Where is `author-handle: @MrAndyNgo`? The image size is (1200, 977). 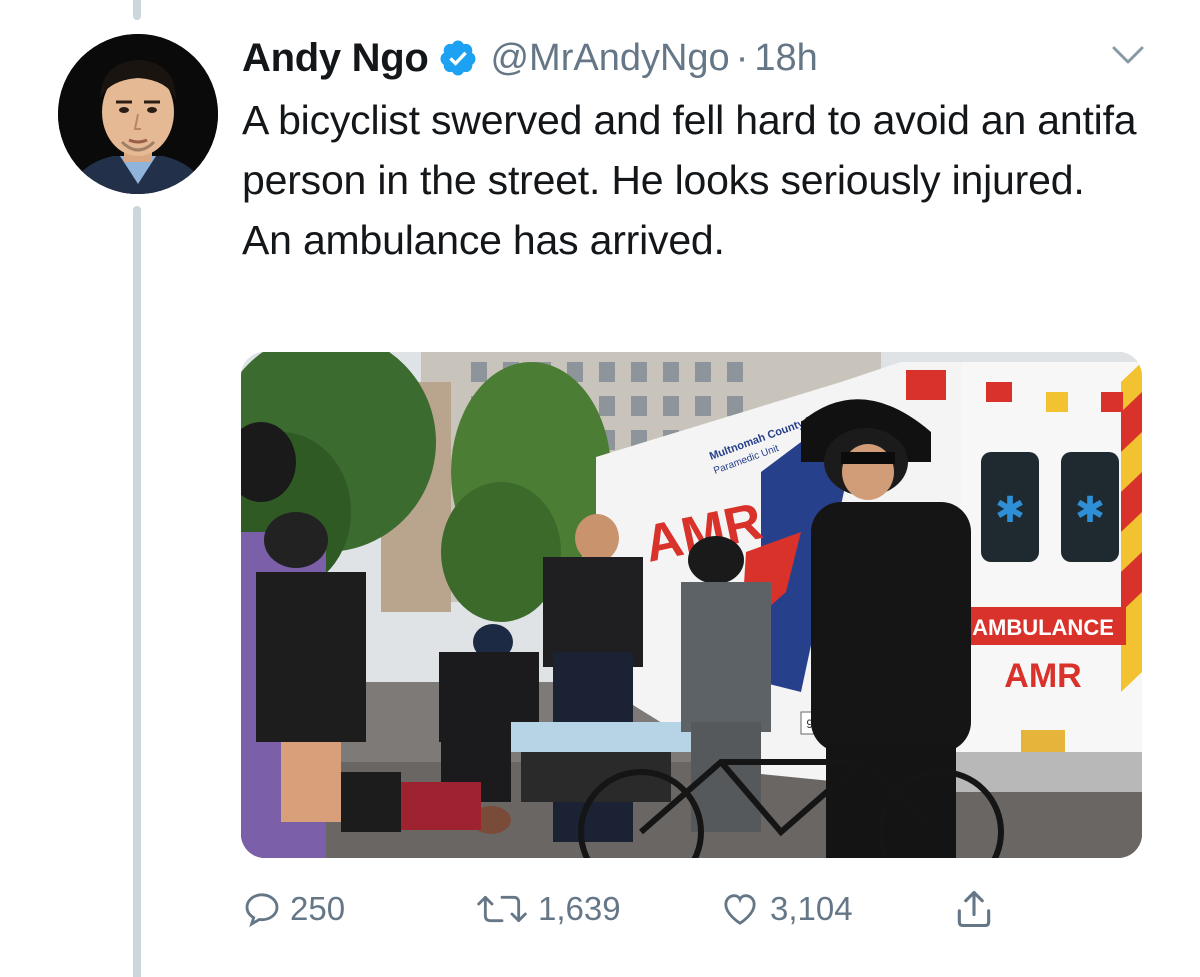
author-handle: @MrAndyNgo is located at coordinates (609, 58).